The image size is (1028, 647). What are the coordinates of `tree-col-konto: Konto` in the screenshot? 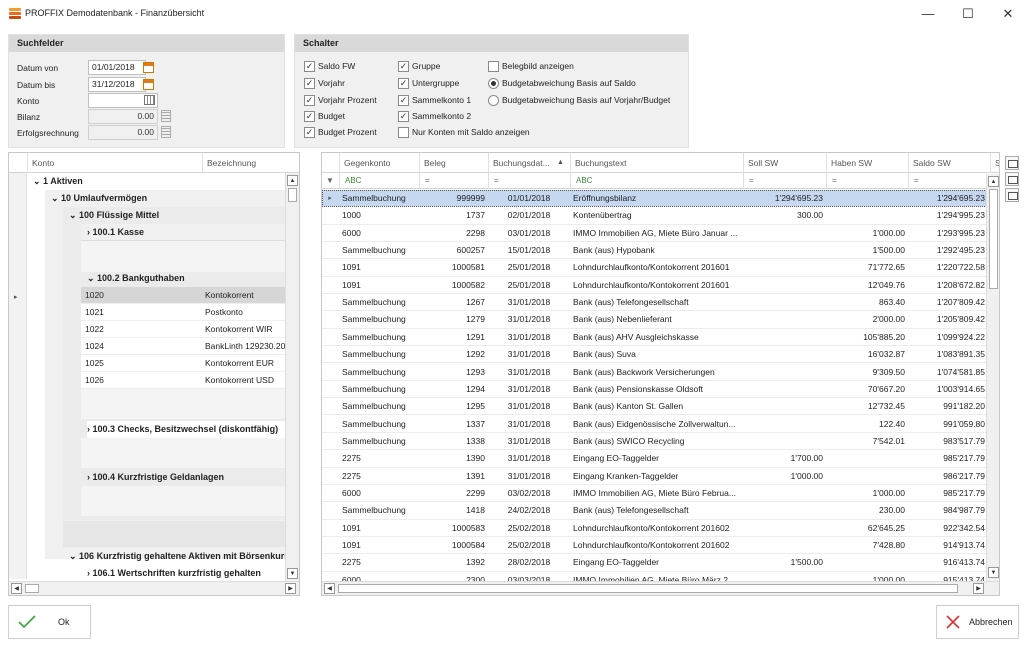 It's located at (114, 163).